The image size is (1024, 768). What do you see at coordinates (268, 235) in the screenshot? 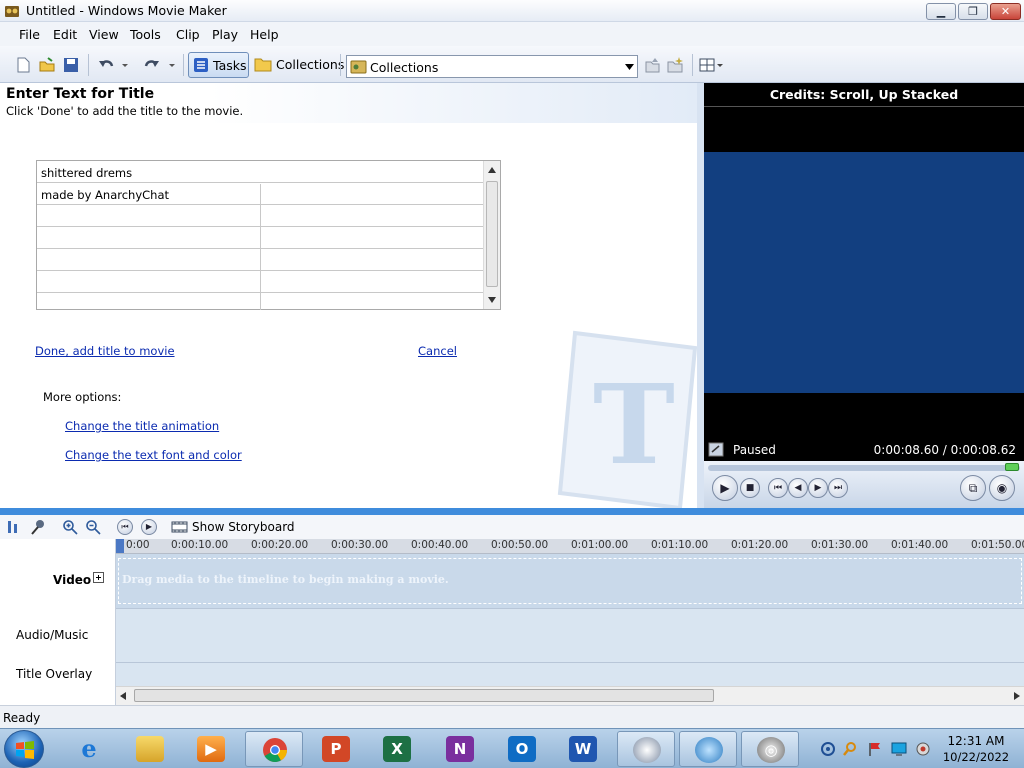
I see `title-text-grid: shittered drems made by AnarchyChat` at bounding box center [268, 235].